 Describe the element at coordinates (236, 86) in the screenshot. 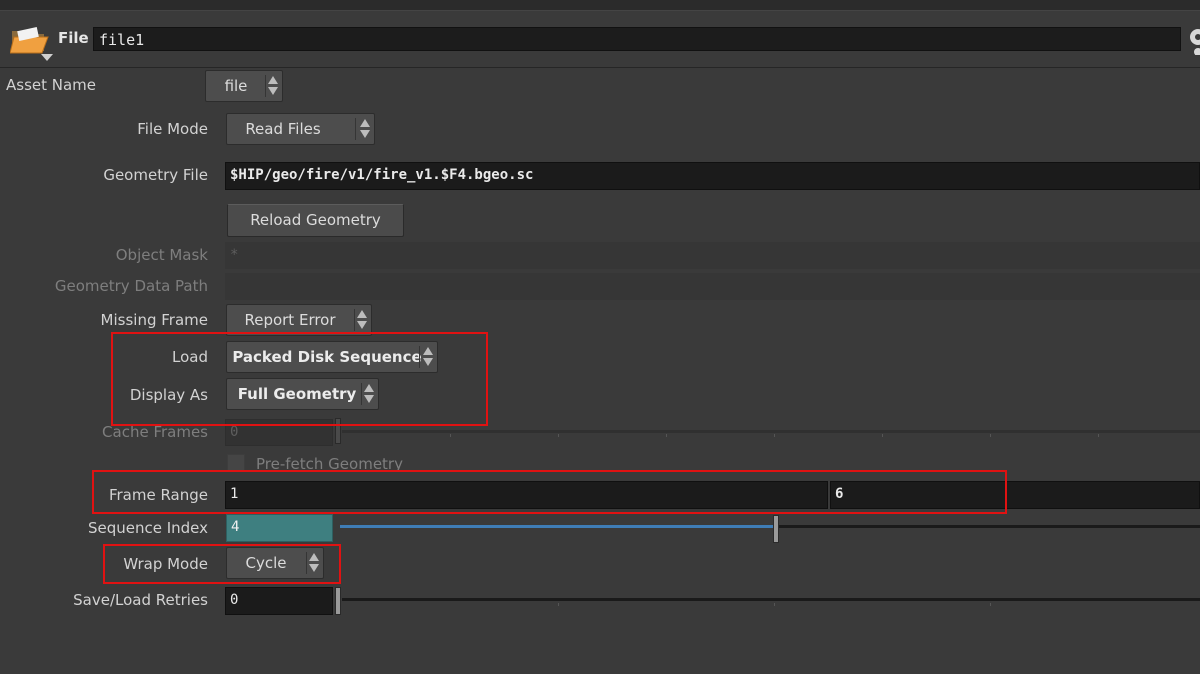

I see `asset-name-value: file` at that location.